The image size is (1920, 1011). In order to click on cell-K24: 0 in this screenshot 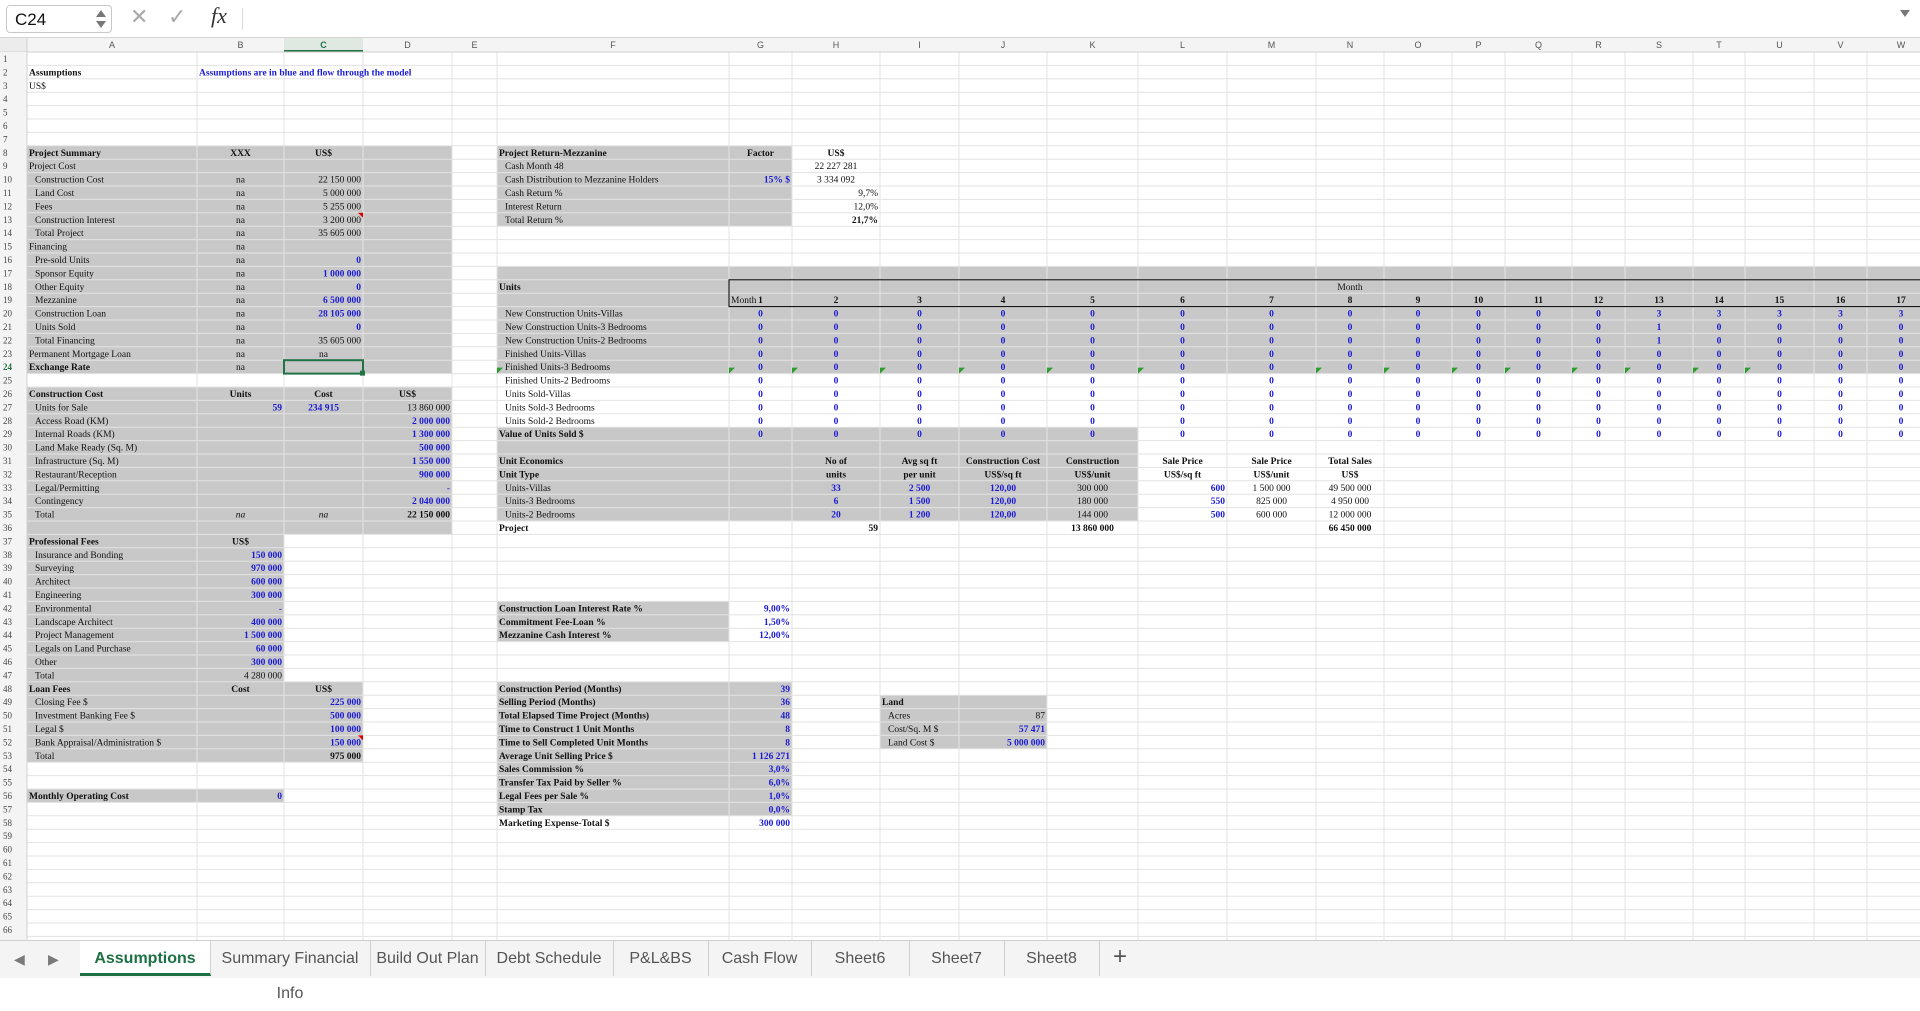, I will do `click(1092, 368)`.